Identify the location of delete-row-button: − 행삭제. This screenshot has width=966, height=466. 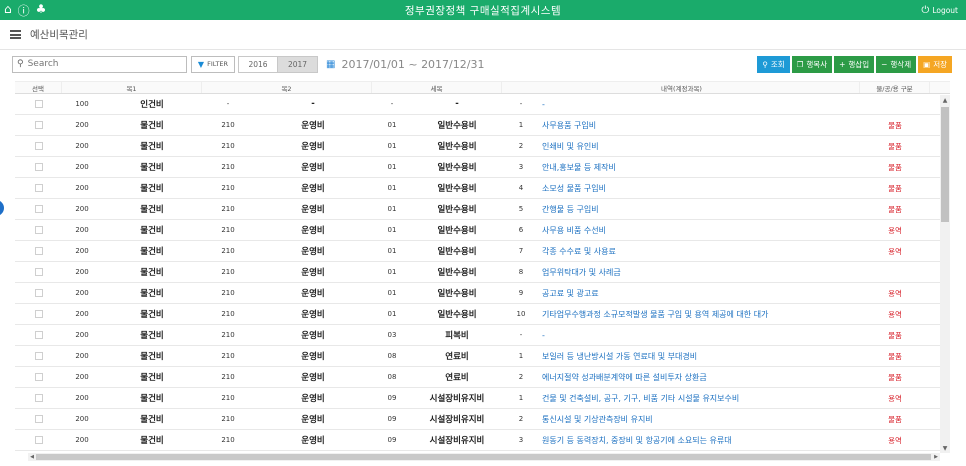
(896, 64).